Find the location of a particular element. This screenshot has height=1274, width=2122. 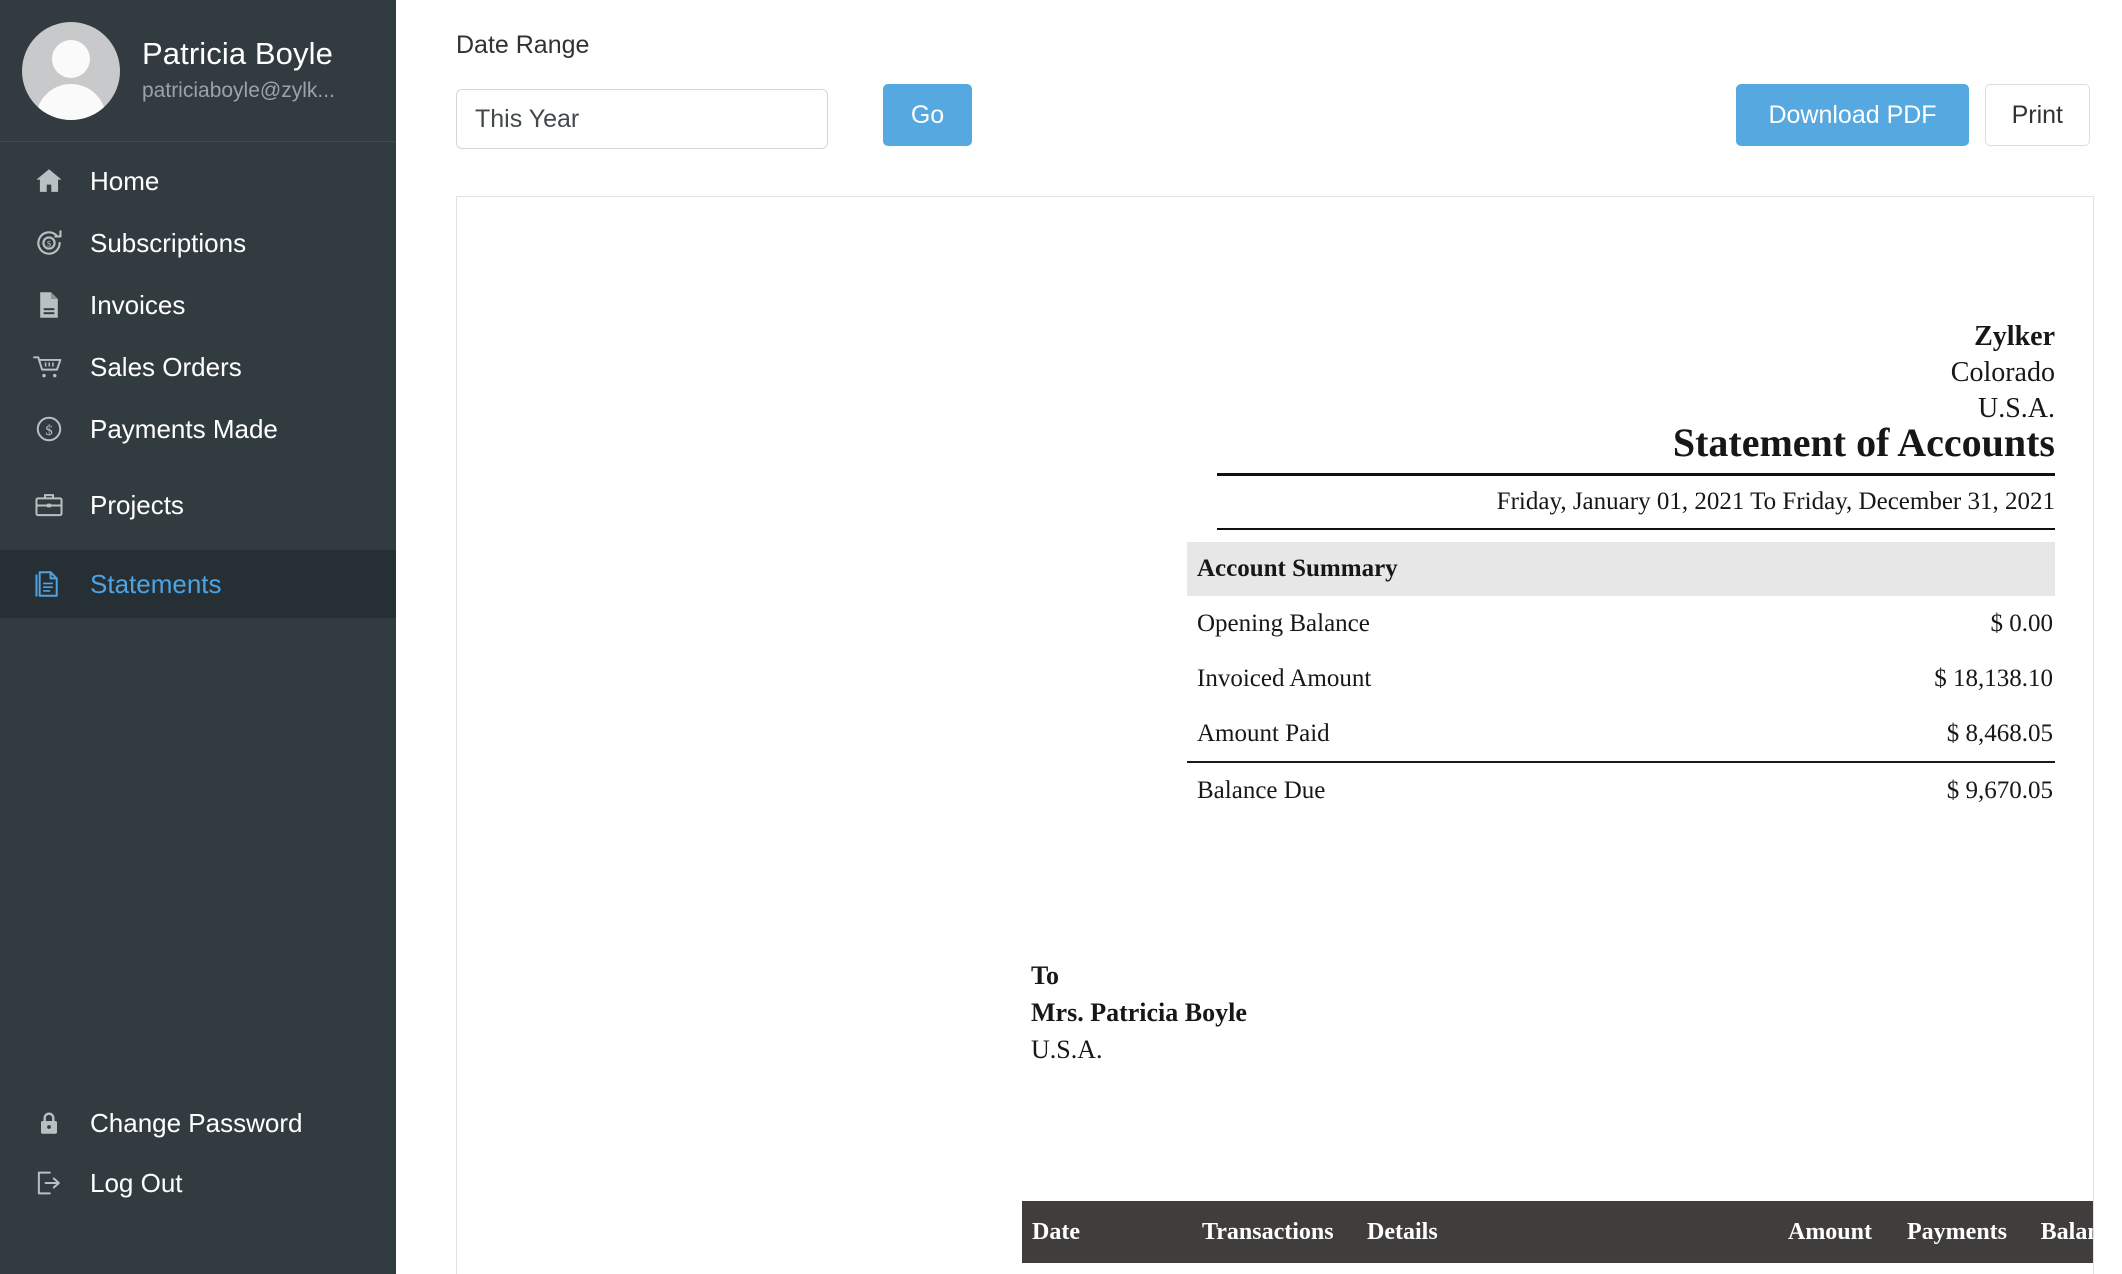

statements-icon is located at coordinates (49, 584).